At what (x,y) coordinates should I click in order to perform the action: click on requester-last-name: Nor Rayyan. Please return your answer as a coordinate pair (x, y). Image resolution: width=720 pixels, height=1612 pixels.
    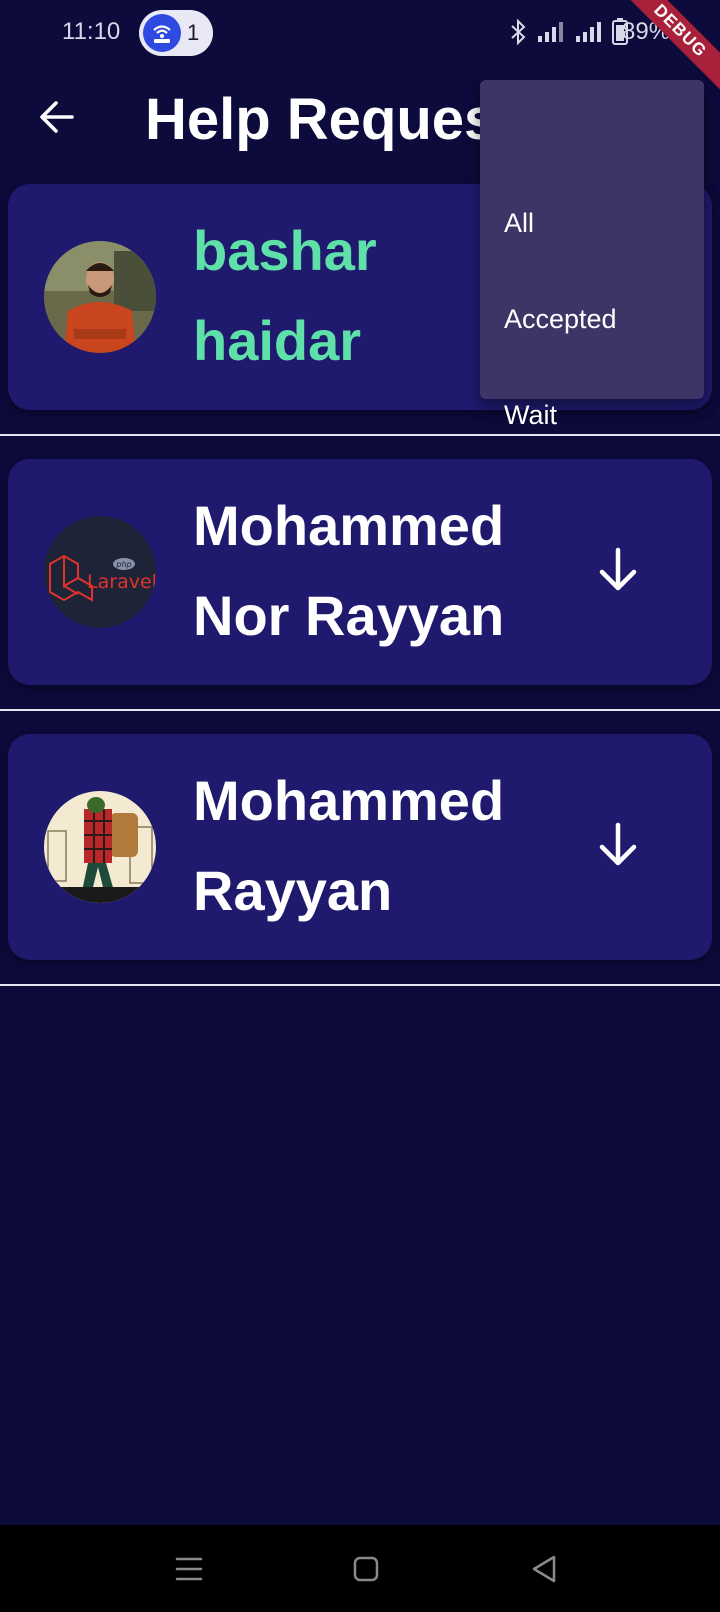
    Looking at the image, I should click on (349, 615).